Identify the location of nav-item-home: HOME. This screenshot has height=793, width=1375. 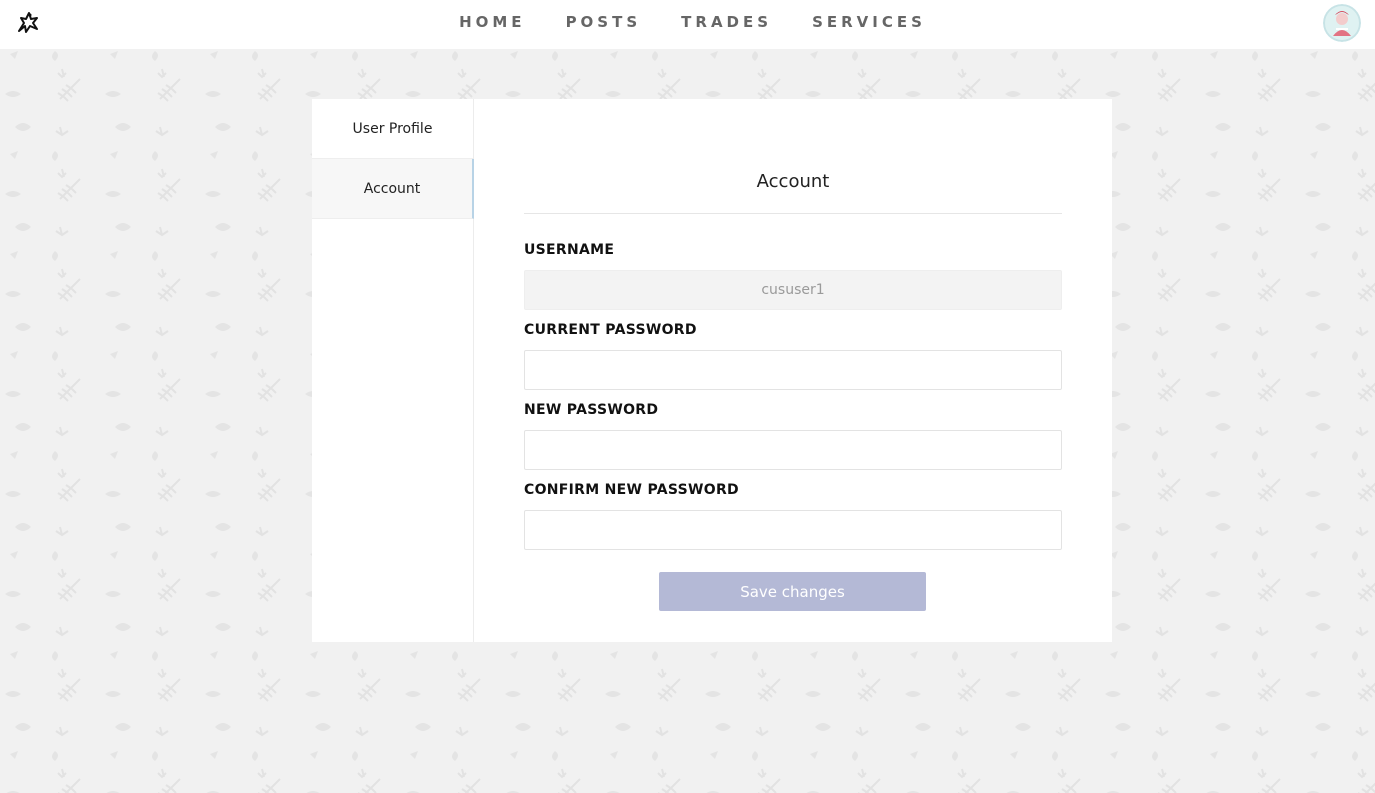
(492, 22).